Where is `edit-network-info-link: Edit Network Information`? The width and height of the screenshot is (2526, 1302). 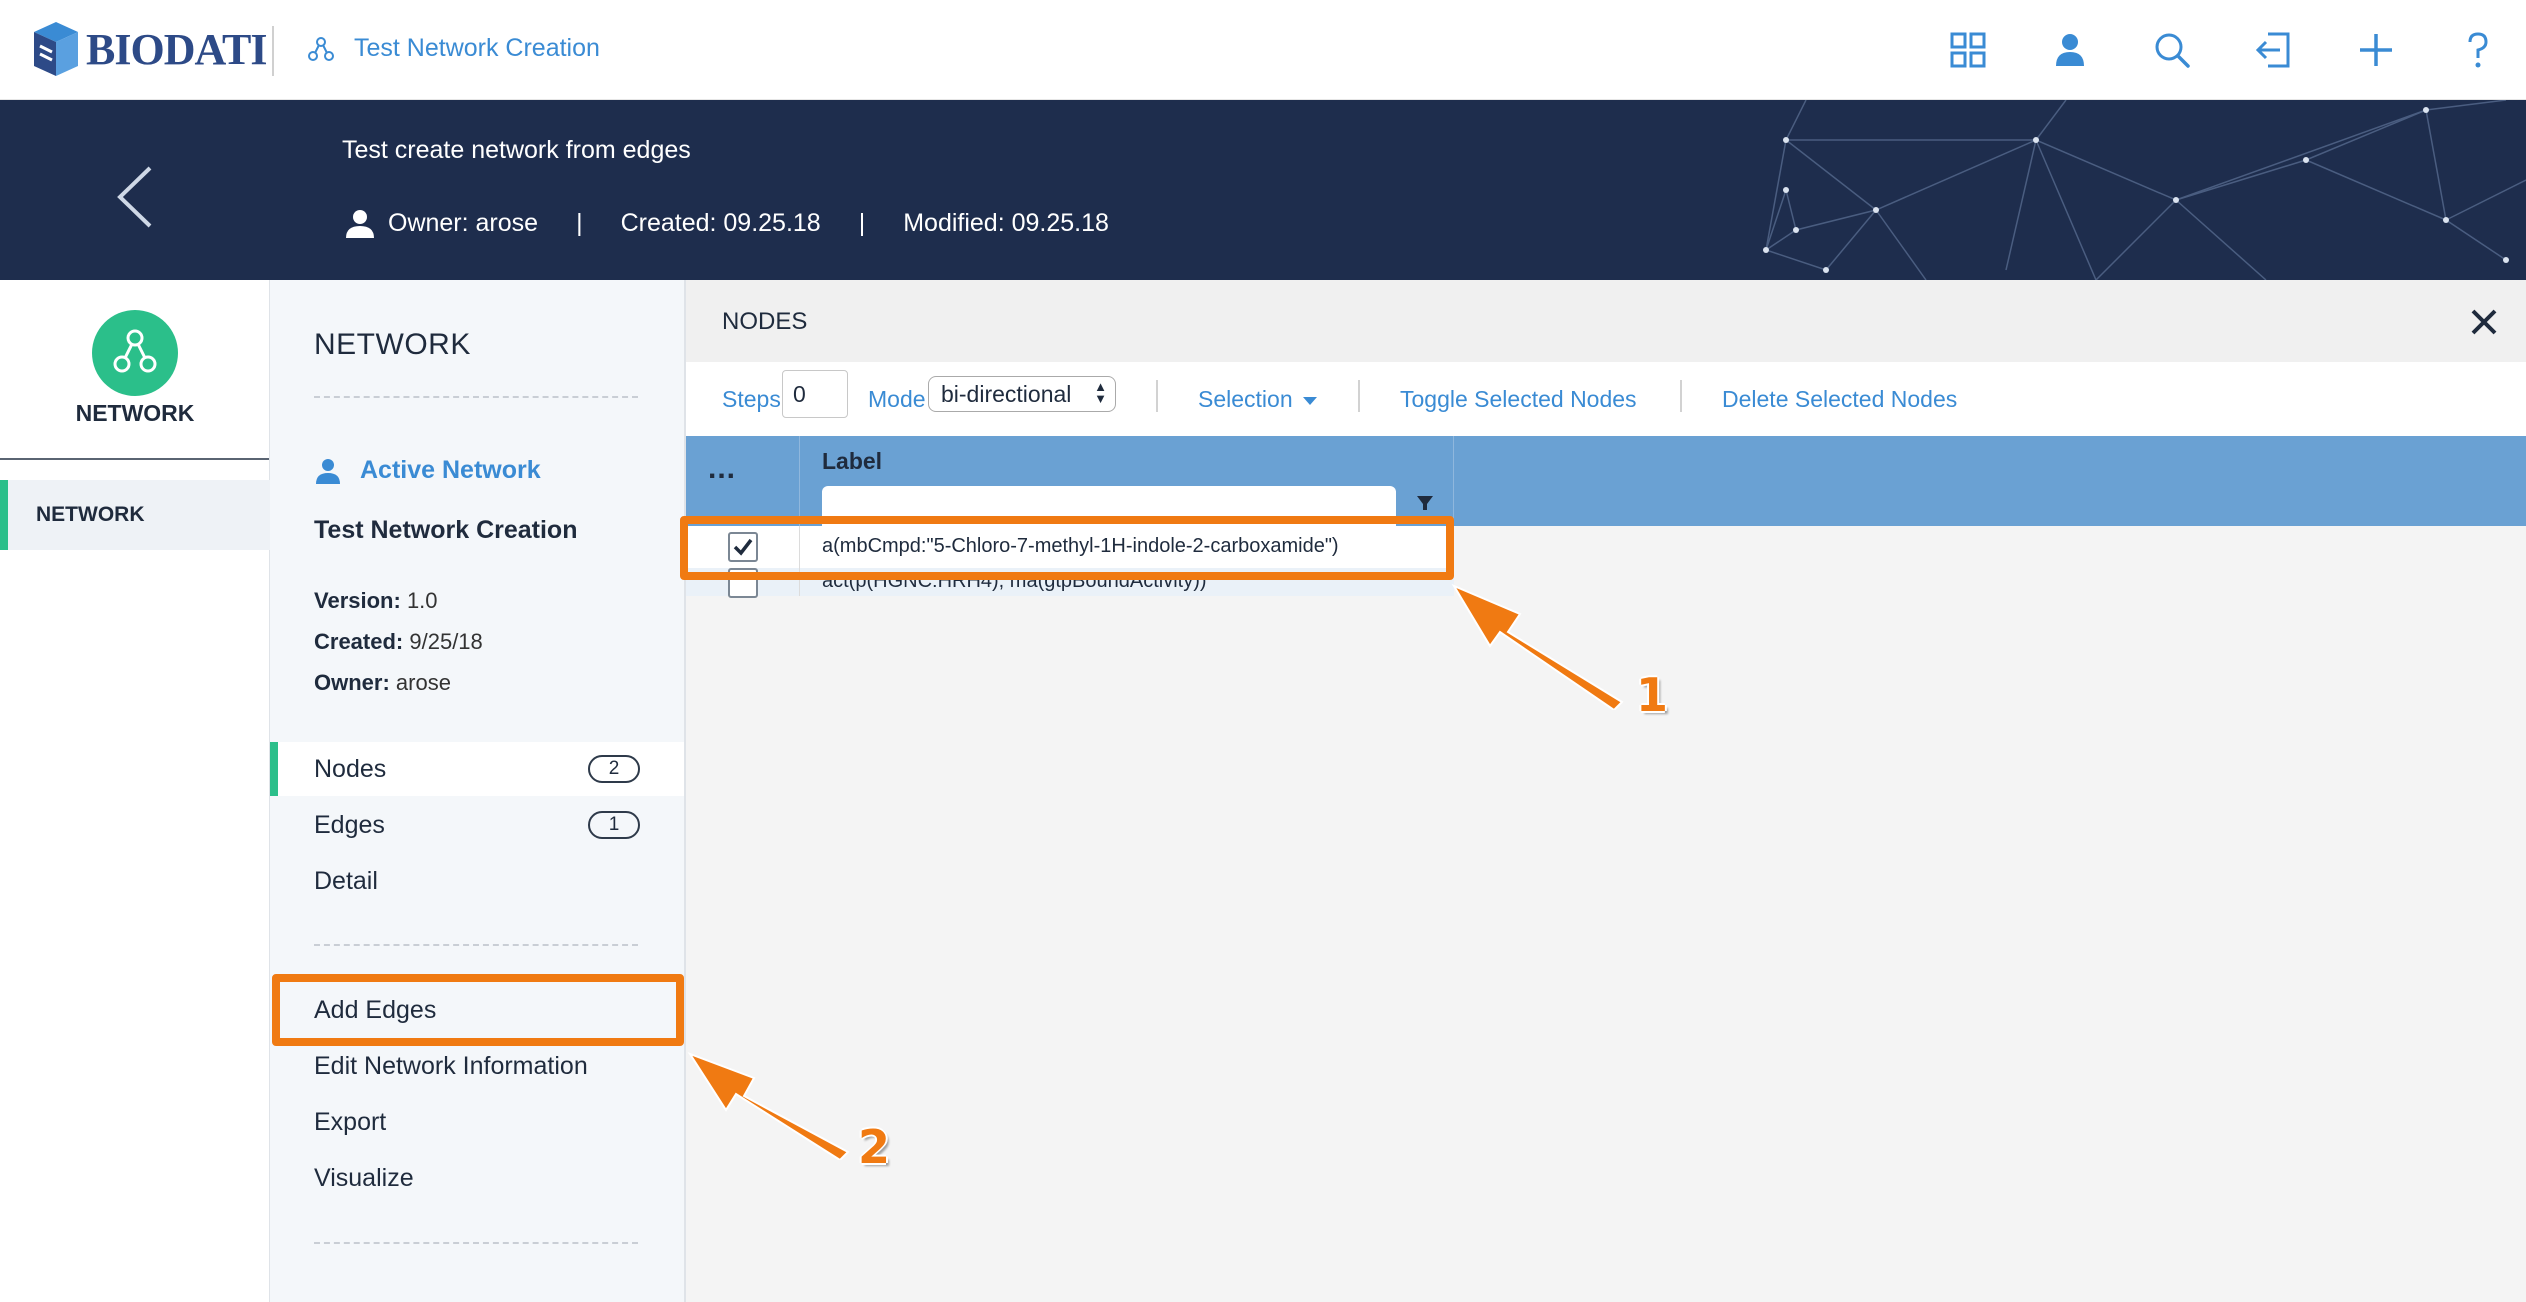 edit-network-info-link: Edit Network Information is located at coordinates (451, 1066).